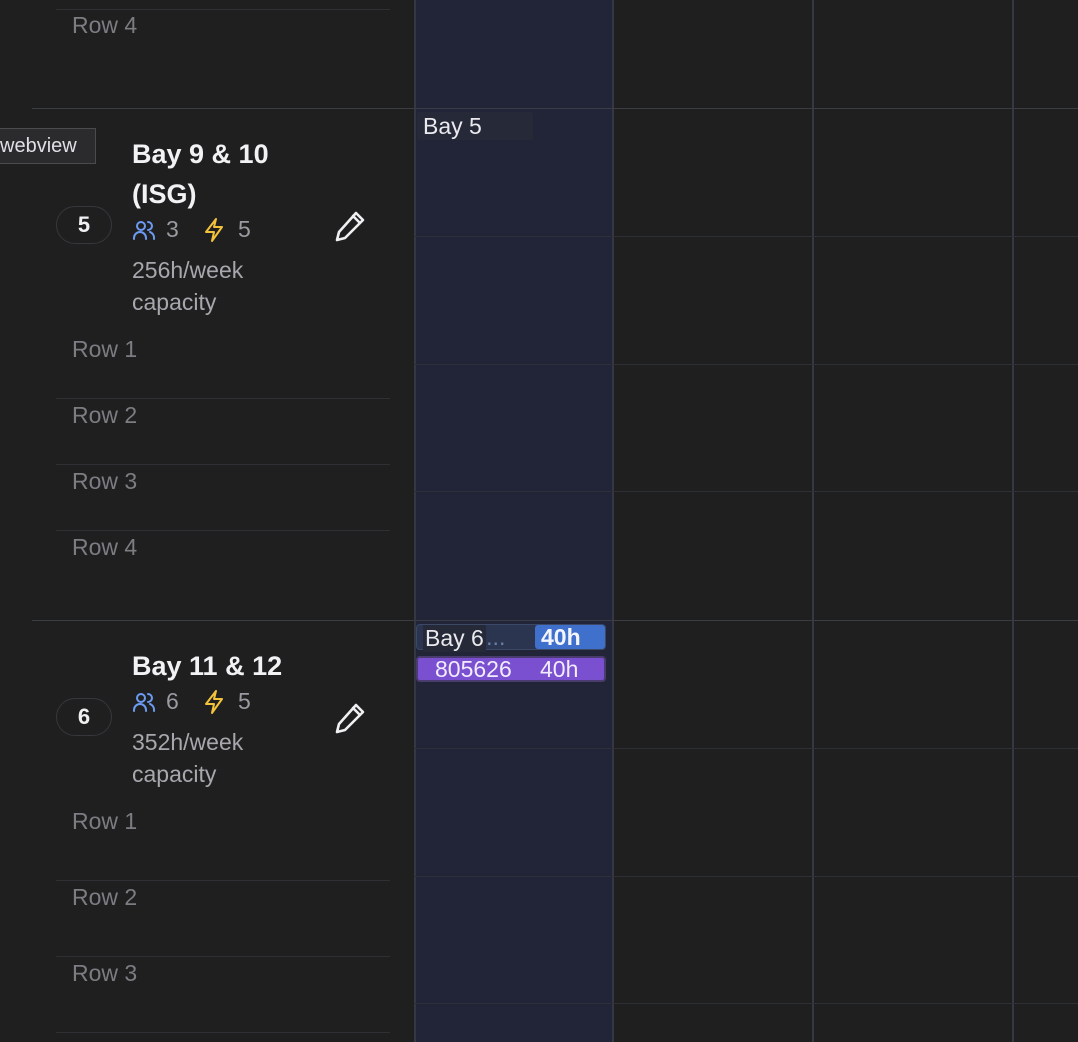  I want to click on bay-label: Bay 6, so click(454, 638).